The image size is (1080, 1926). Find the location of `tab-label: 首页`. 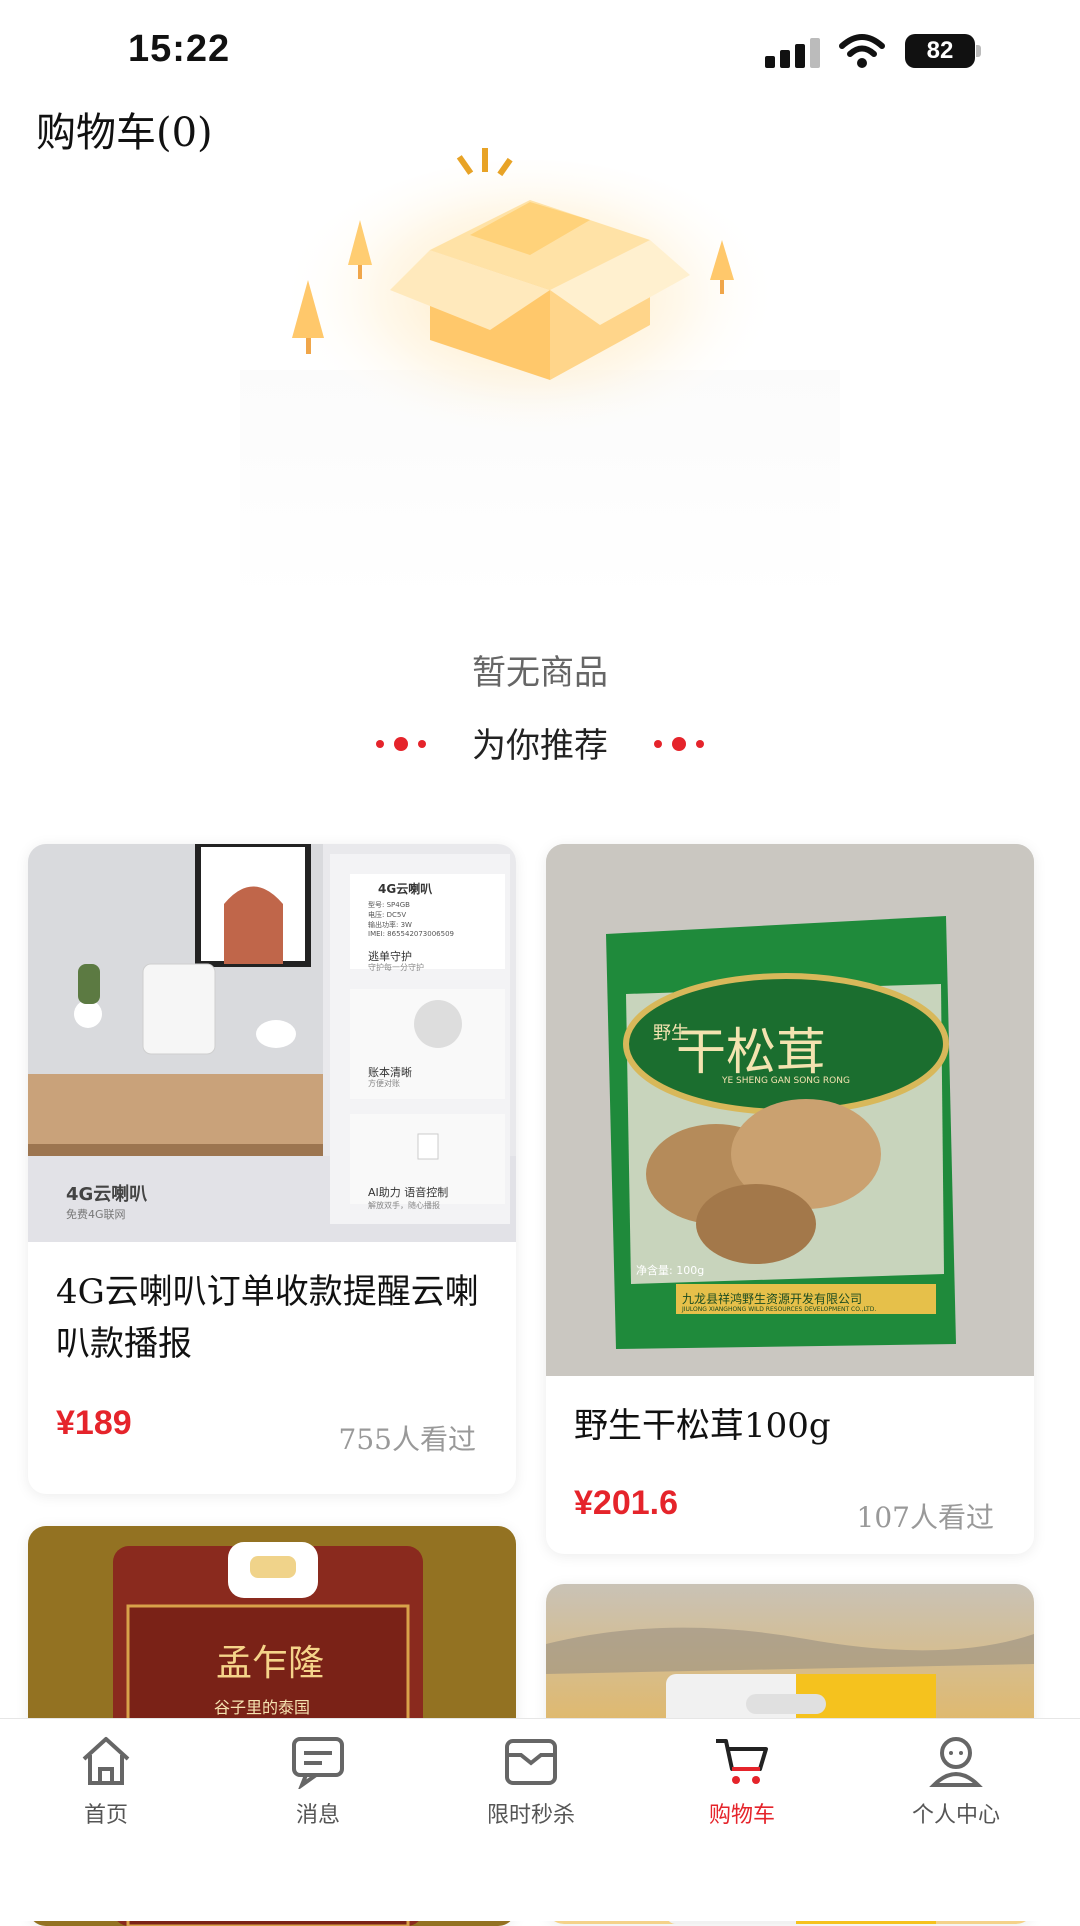

tab-label: 首页 is located at coordinates (105, 1815).